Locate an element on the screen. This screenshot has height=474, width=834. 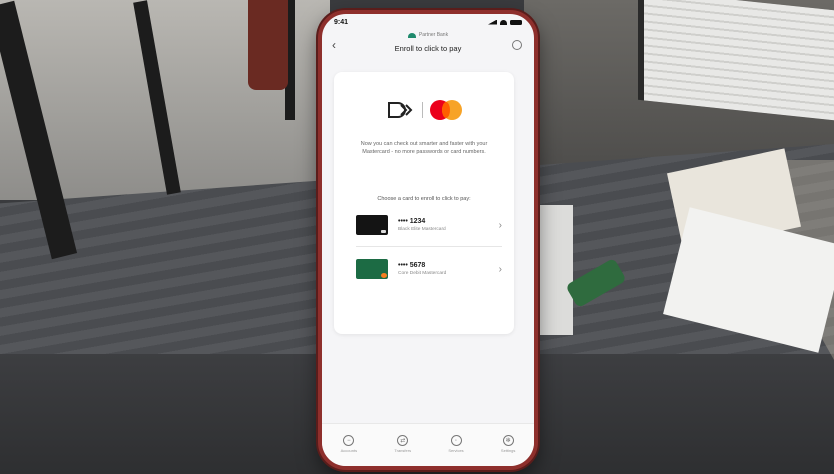
tab-transfers: ⇄ Transfers is located at coordinates (402, 444).